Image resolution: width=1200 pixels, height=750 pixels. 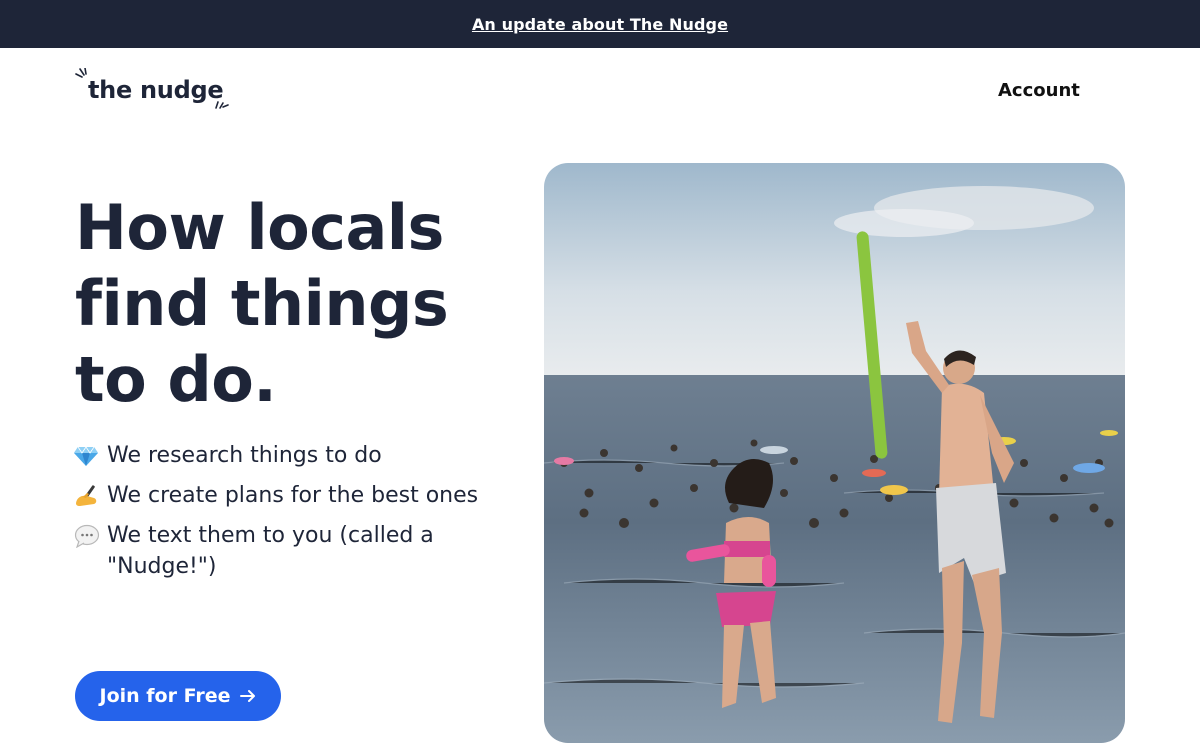 What do you see at coordinates (90, 496) in the screenshot?
I see `writing-hand-icon` at bounding box center [90, 496].